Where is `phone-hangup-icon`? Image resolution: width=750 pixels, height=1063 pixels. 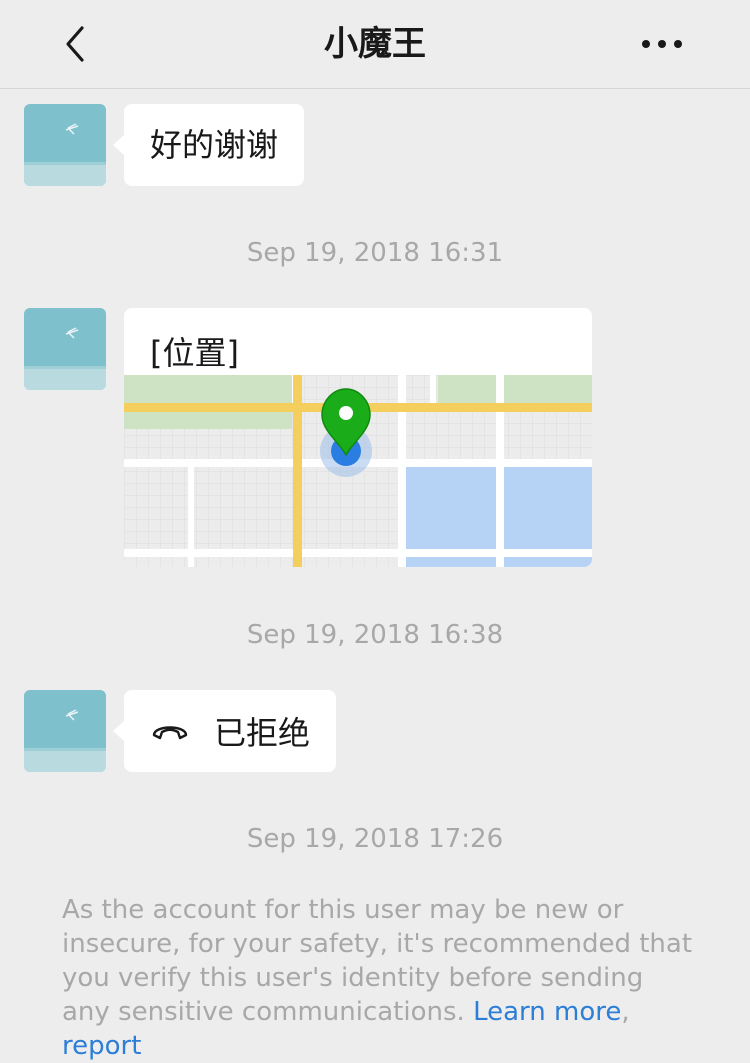 phone-hangup-icon is located at coordinates (170, 733).